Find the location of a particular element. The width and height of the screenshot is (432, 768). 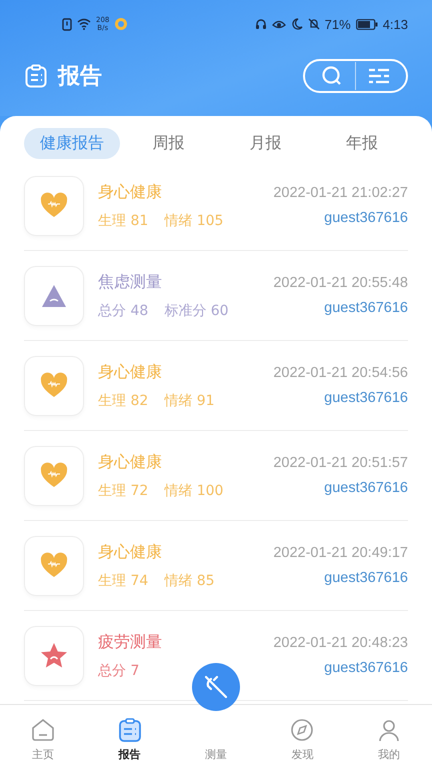

clock-time: 4:13 is located at coordinates (395, 24).